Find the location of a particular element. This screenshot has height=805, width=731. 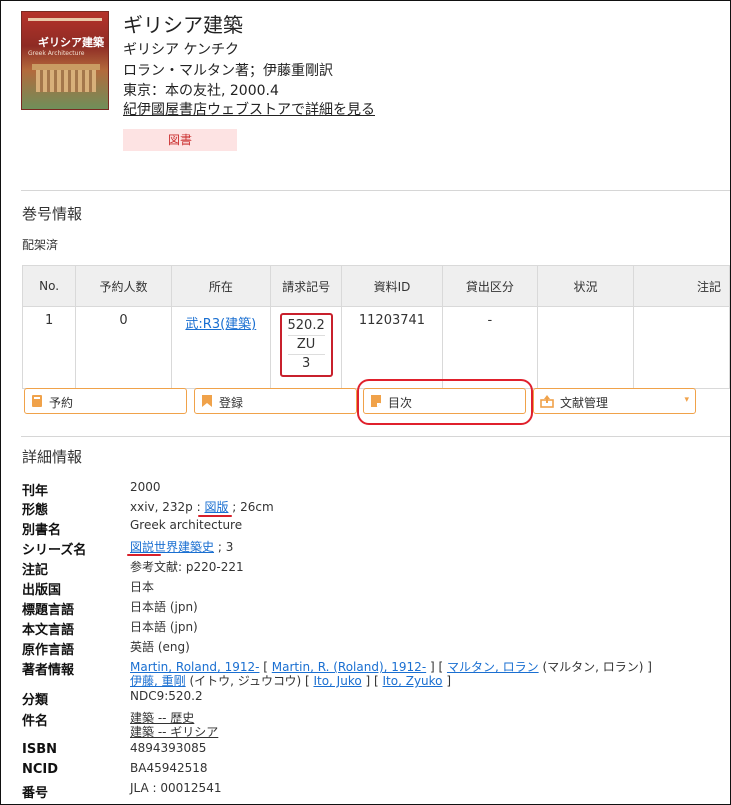

reserve-icon is located at coordinates (37, 401).